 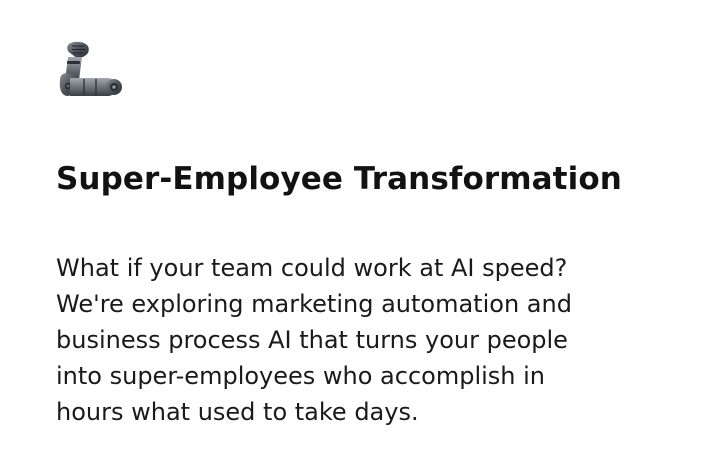 What do you see at coordinates (339, 179) in the screenshot?
I see `card-title: Super-Employee Transformation` at bounding box center [339, 179].